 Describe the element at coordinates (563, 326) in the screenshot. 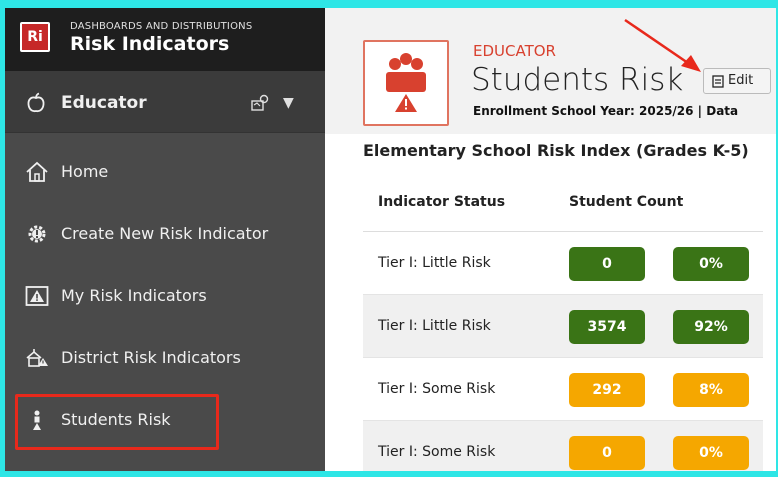

I see `table-row: Tier I: Little Risk 3574 92%` at that location.